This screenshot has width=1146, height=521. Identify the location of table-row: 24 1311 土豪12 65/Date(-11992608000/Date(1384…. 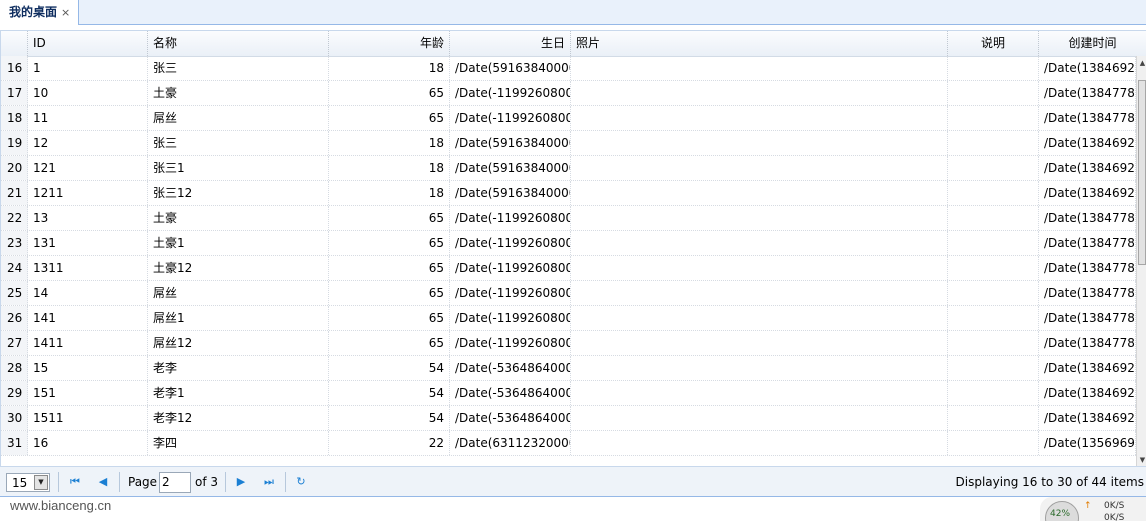
(568, 268).